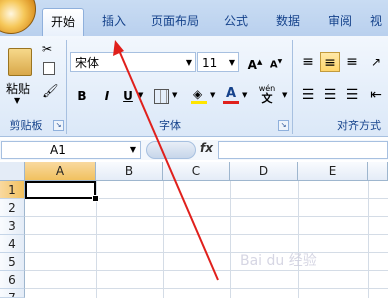 This screenshot has width=388, height=298. What do you see at coordinates (82, 96) in the screenshot?
I see `bold-button: B` at bounding box center [82, 96].